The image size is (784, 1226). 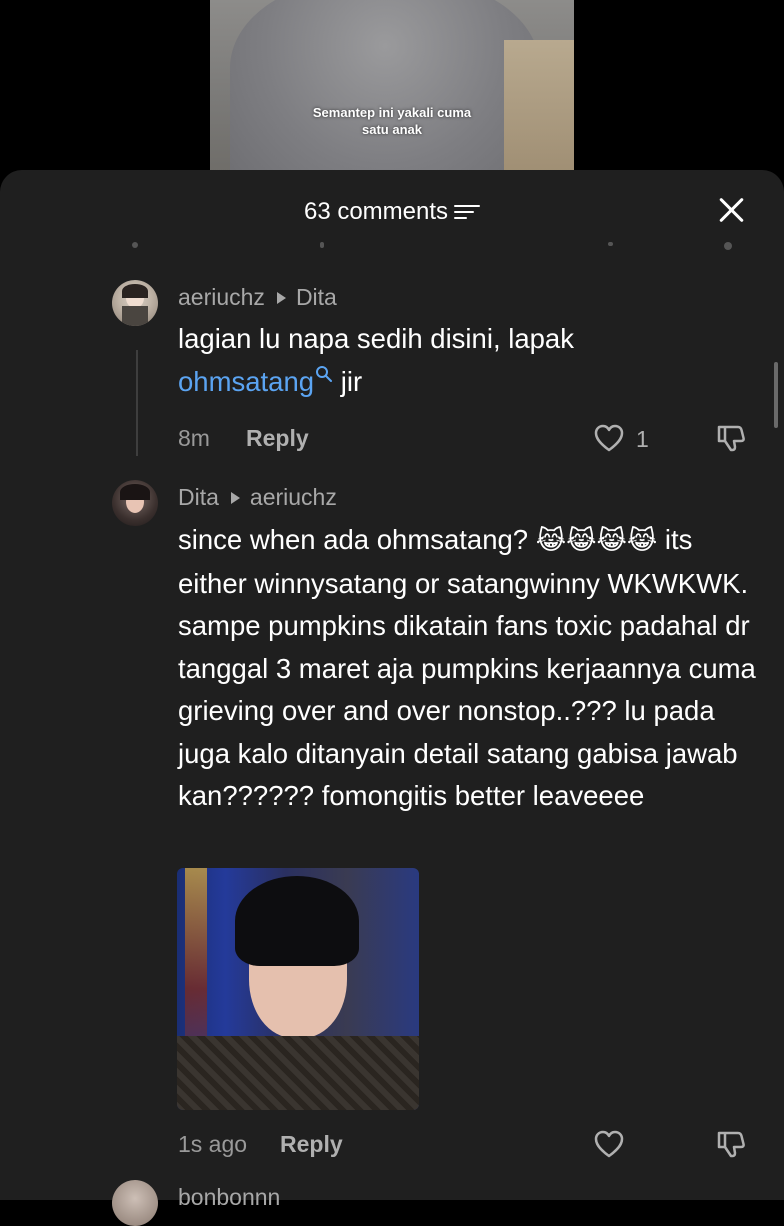 I want to click on filter-icon, so click(x=467, y=212).